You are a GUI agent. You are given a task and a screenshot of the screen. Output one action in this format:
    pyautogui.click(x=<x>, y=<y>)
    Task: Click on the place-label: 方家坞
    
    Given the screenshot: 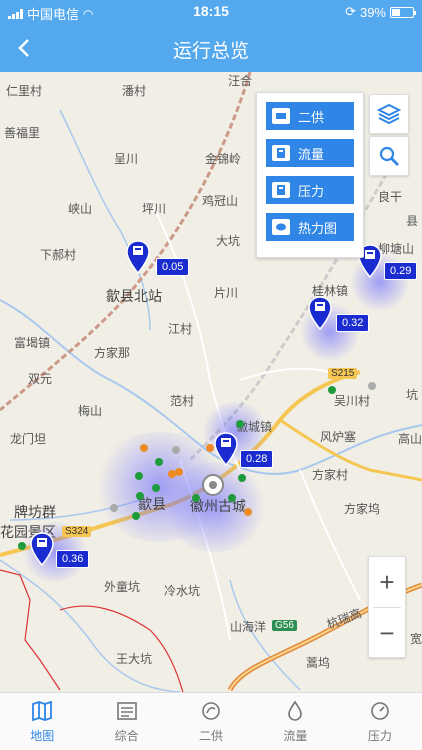 What is the action you would take?
    pyautogui.click(x=362, y=509)
    